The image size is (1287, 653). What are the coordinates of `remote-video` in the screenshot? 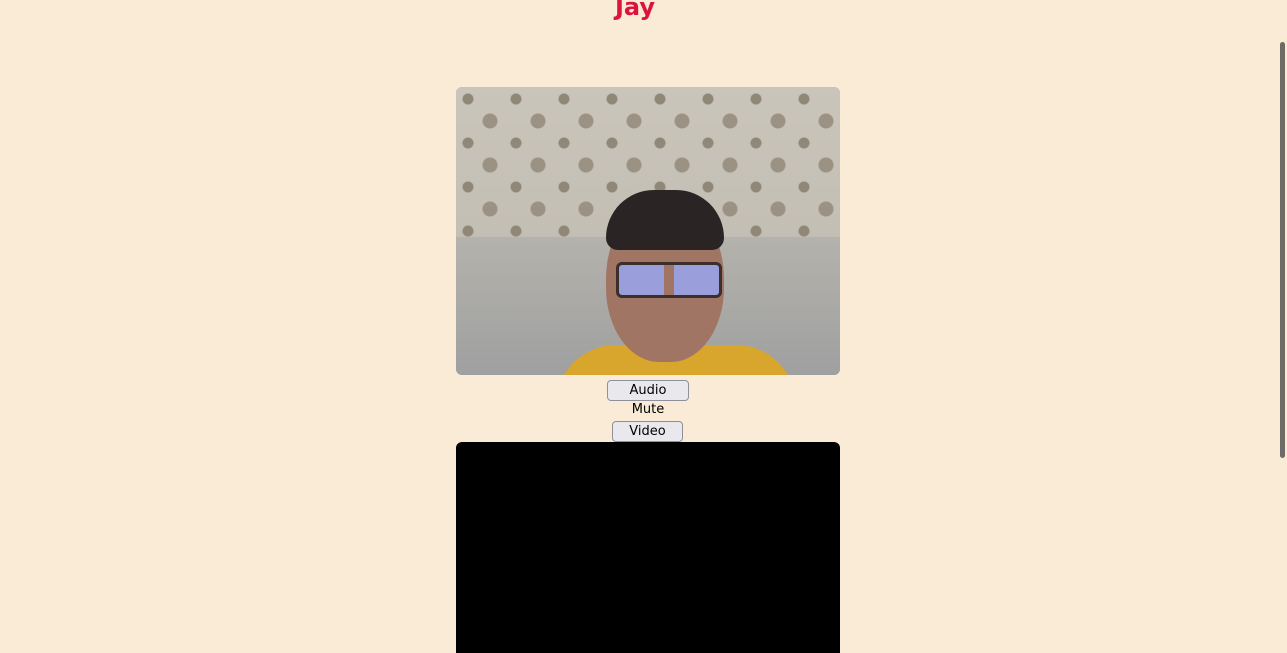 It's located at (648, 547).